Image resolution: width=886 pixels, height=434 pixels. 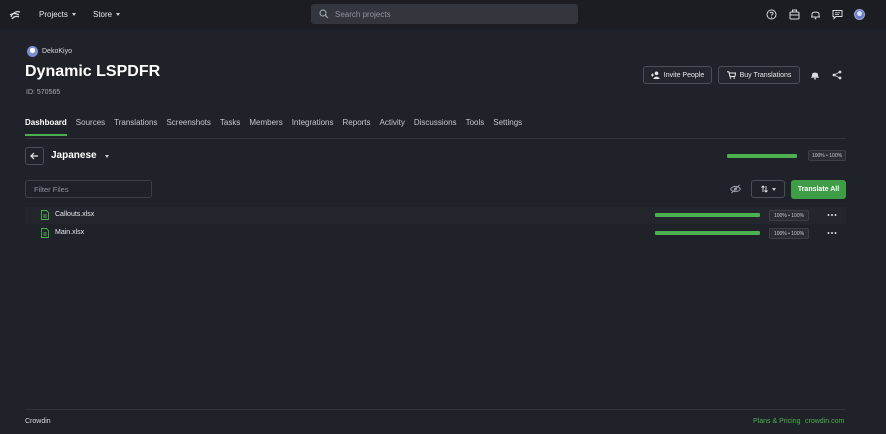 I want to click on language-name: Japanese, so click(x=74, y=155).